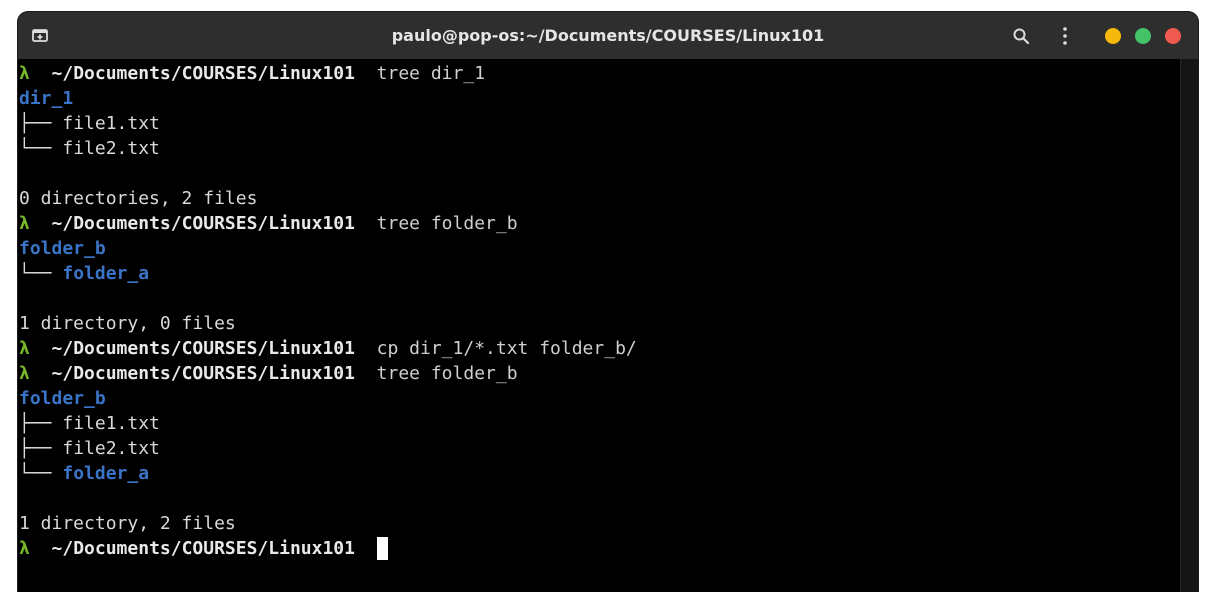 This screenshot has width=1210, height=592. I want to click on output-line: ├── file2.txt, so click(89, 448).